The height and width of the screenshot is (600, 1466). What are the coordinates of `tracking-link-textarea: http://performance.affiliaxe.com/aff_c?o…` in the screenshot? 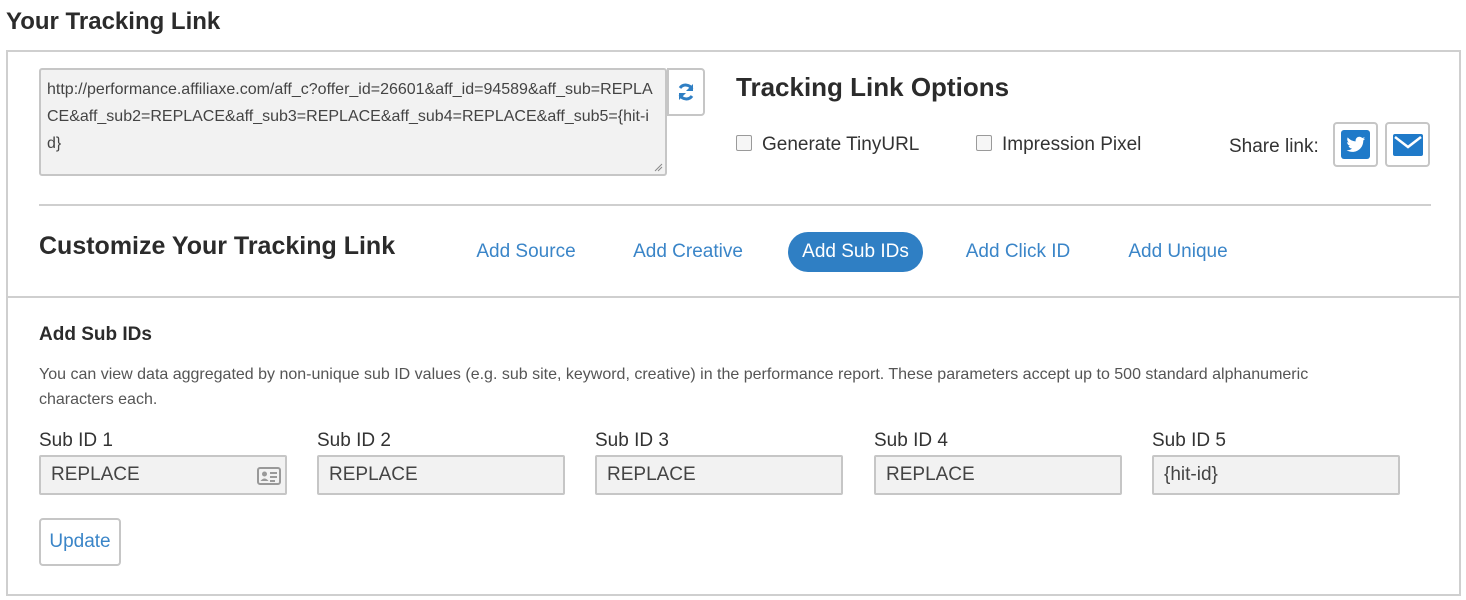 It's located at (353, 122).